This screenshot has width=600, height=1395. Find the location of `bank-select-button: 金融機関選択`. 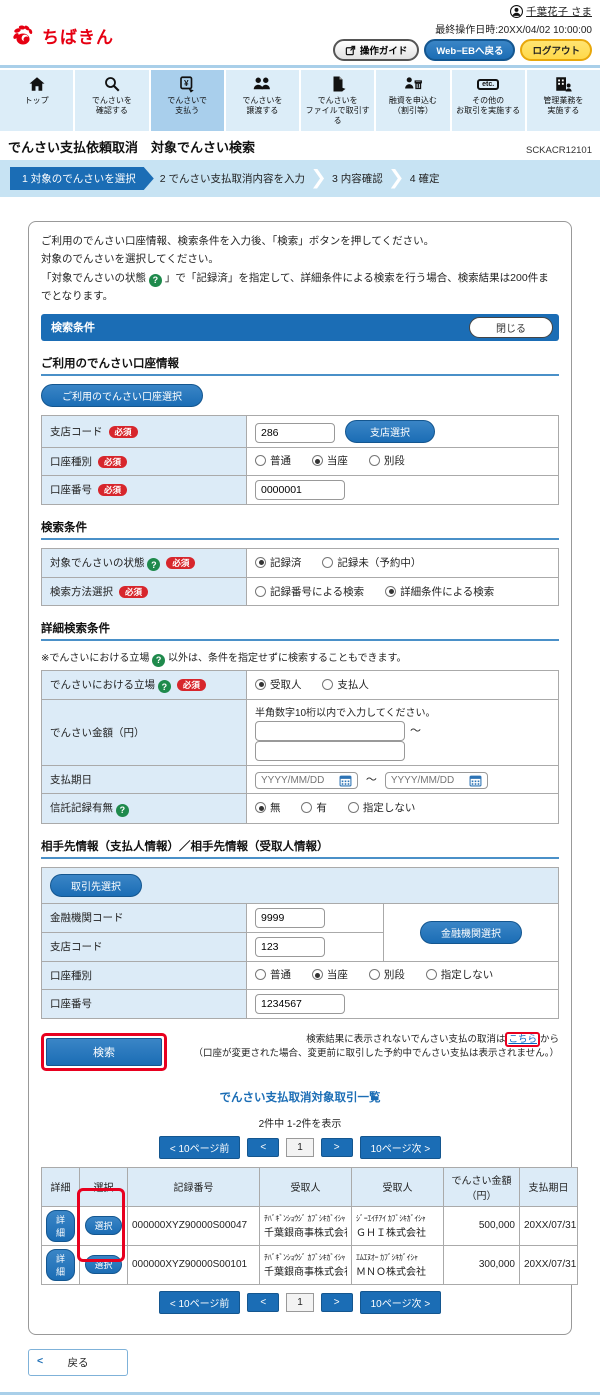

bank-select-button: 金融機関選択 is located at coordinates (471, 932).